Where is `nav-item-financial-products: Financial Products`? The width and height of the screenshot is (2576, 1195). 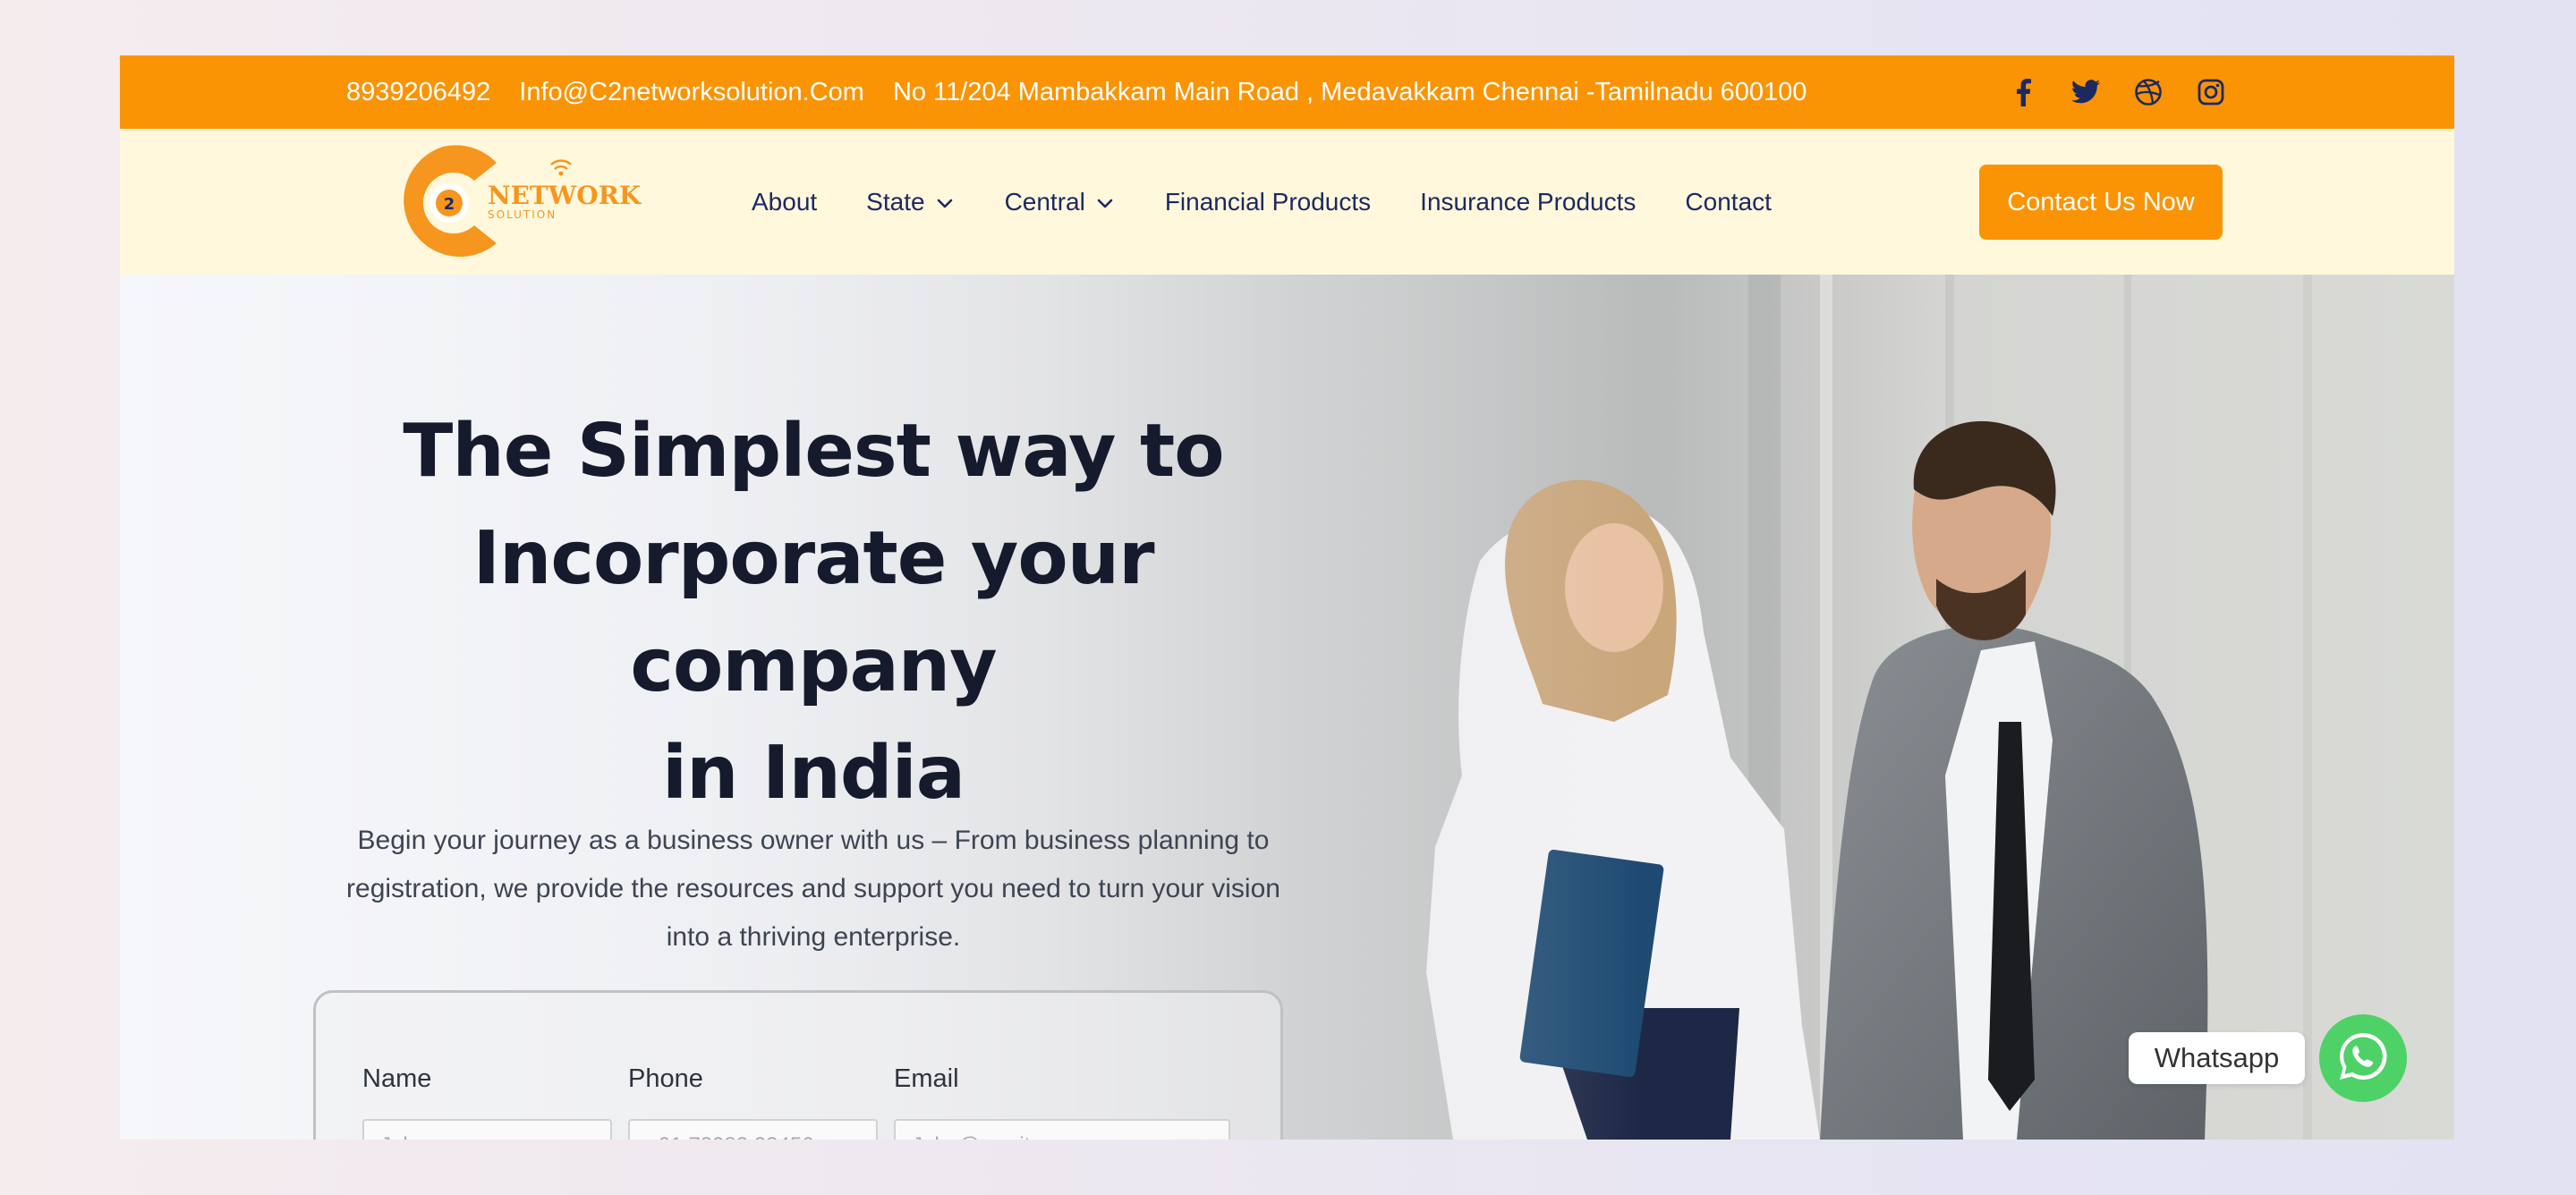
nav-item-financial-products: Financial Products is located at coordinates (1268, 202).